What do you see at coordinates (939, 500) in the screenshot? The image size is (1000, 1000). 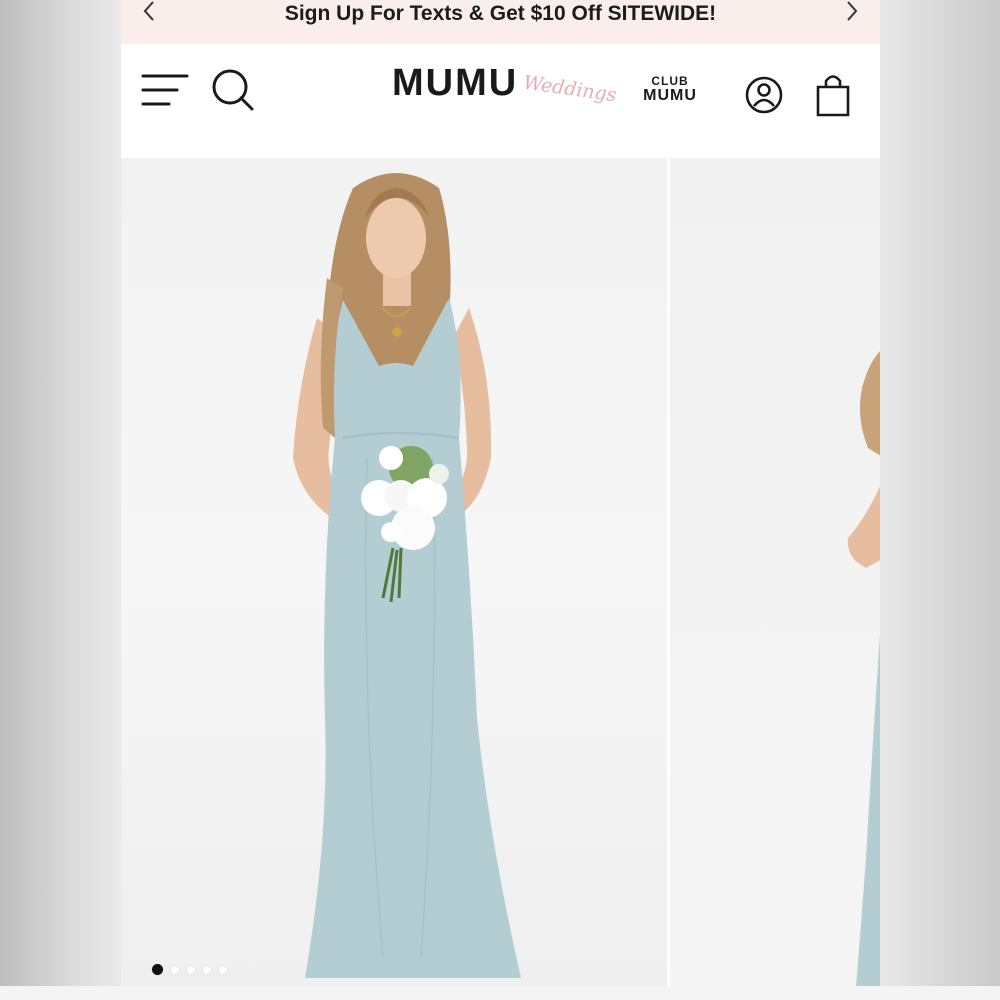 I see `background-right` at bounding box center [939, 500].